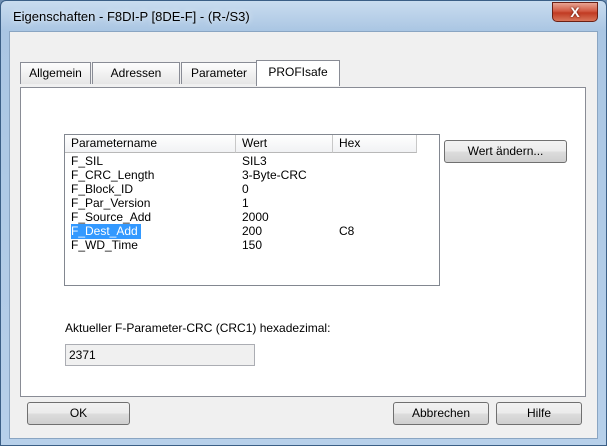 The height and width of the screenshot is (446, 607). I want to click on button-label: OK, so click(78, 413).